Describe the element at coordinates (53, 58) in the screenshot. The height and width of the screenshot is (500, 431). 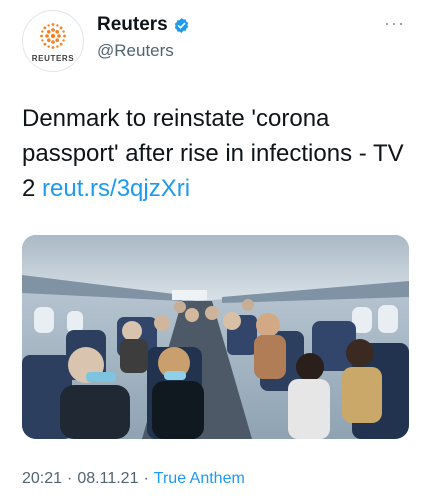
I see `logo-text: REUTERS` at that location.